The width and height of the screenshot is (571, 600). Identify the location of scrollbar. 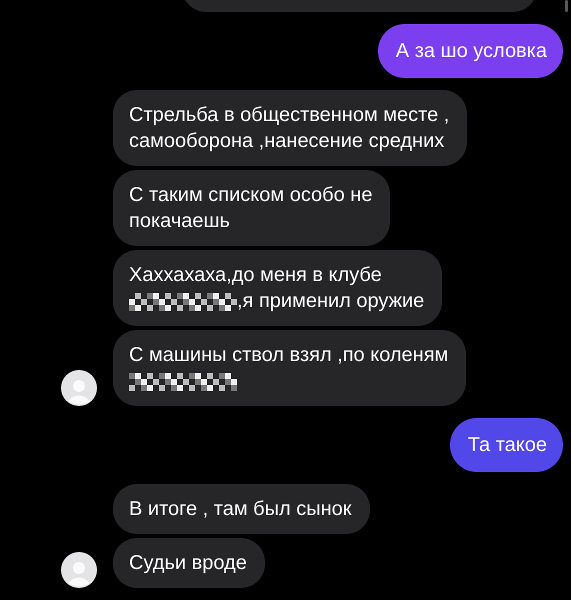
(566, 6).